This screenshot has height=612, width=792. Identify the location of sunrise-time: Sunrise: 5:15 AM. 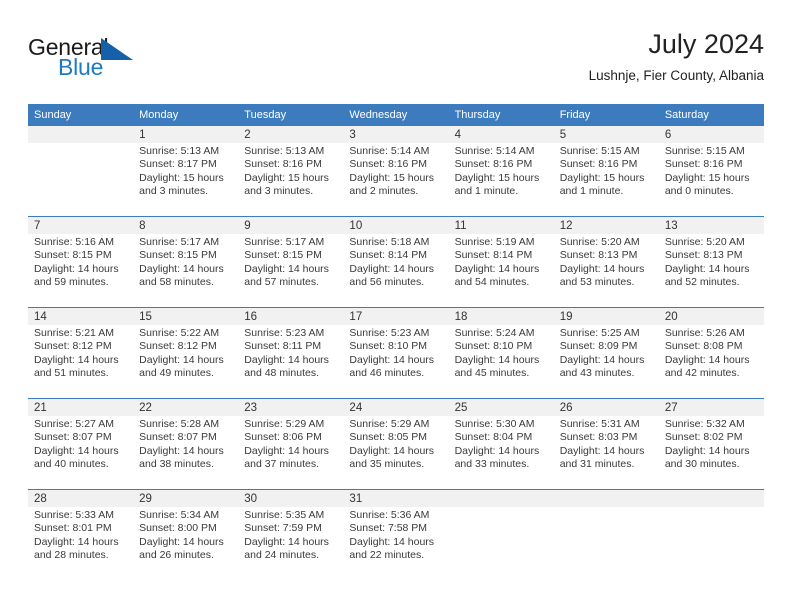
(704, 151).